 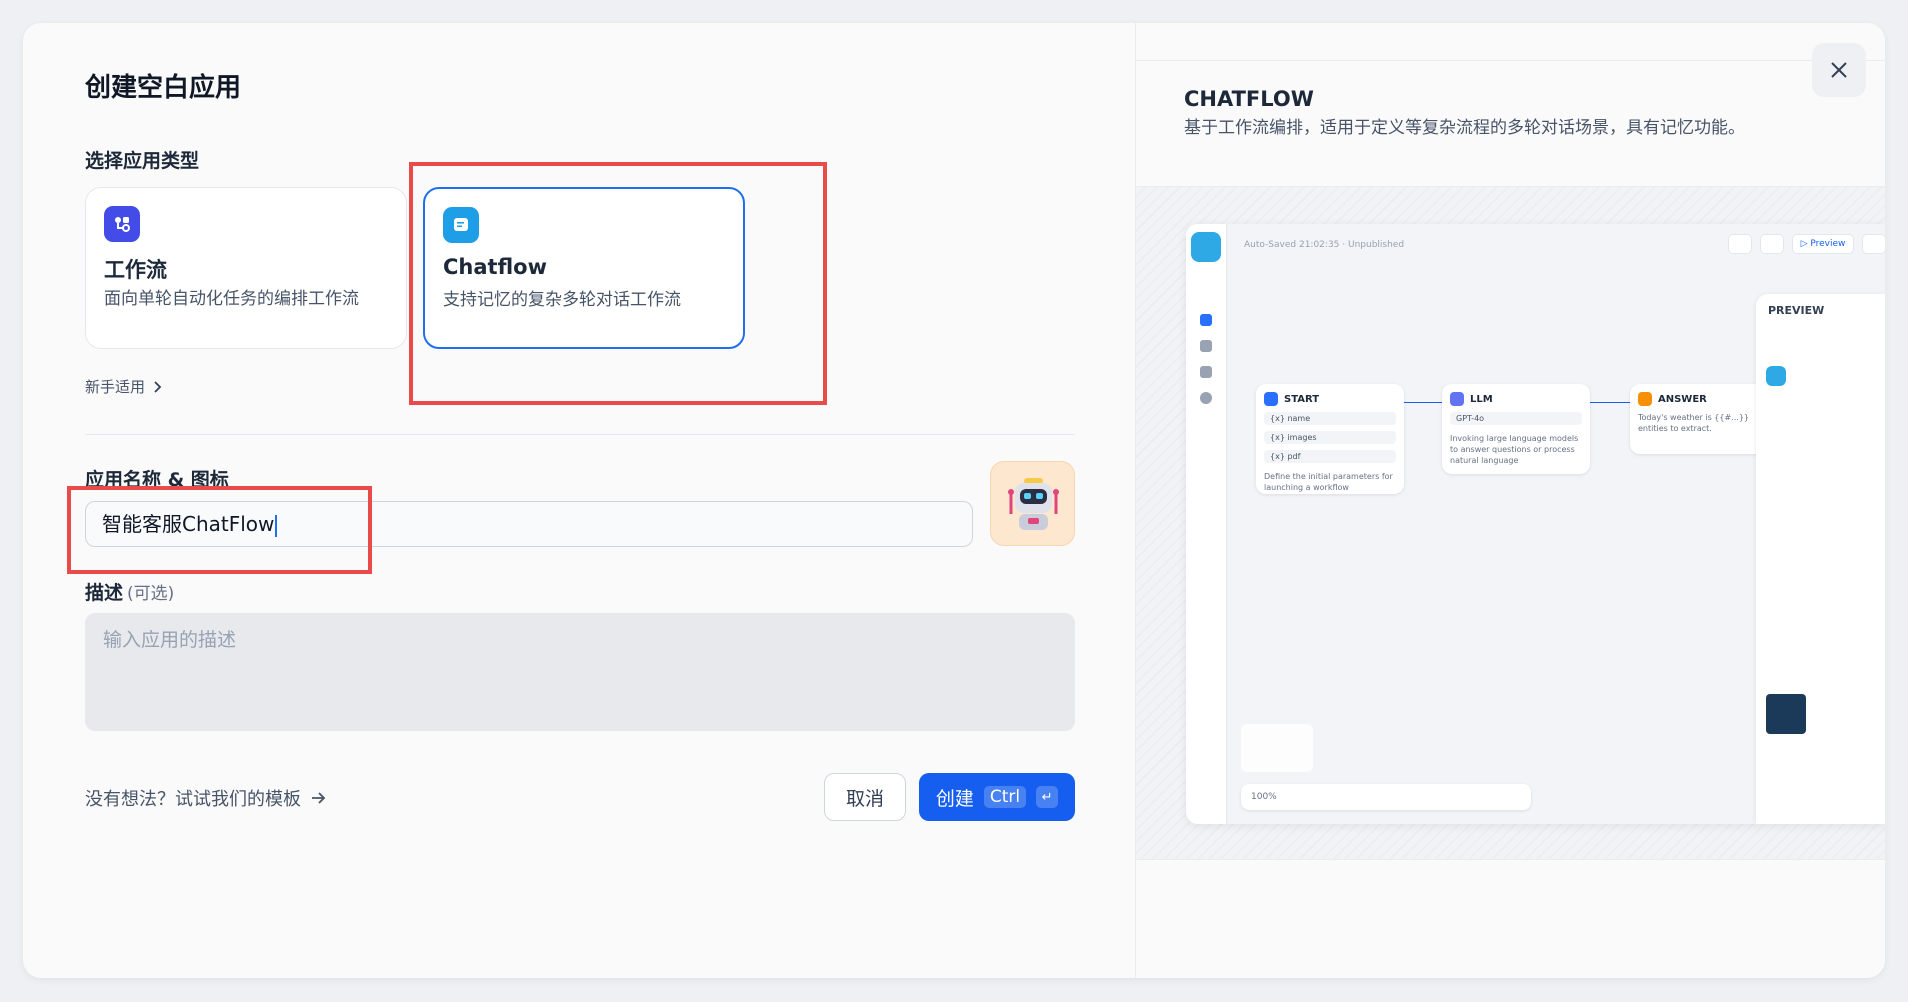 What do you see at coordinates (246, 268) in the screenshot?
I see `app-type-card-workflow: 工作流 面向单轮自动化任务的编排工作流` at bounding box center [246, 268].